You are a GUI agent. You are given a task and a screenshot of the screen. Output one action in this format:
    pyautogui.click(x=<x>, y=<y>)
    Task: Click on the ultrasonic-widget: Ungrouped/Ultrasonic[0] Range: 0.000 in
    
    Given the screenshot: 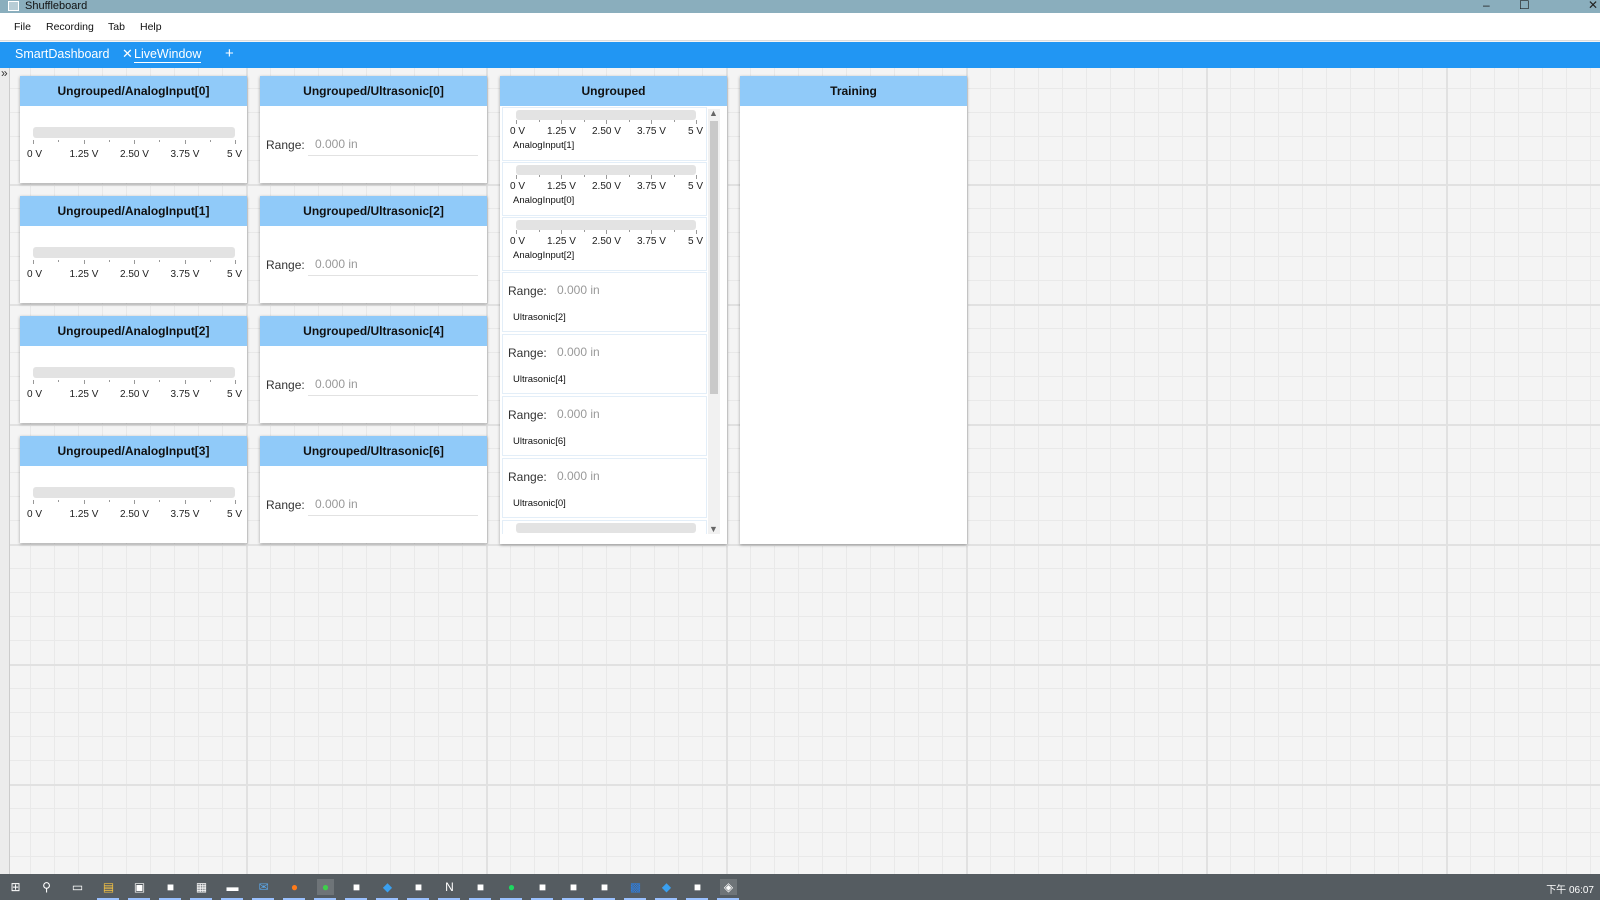 What is the action you would take?
    pyautogui.click(x=373, y=129)
    